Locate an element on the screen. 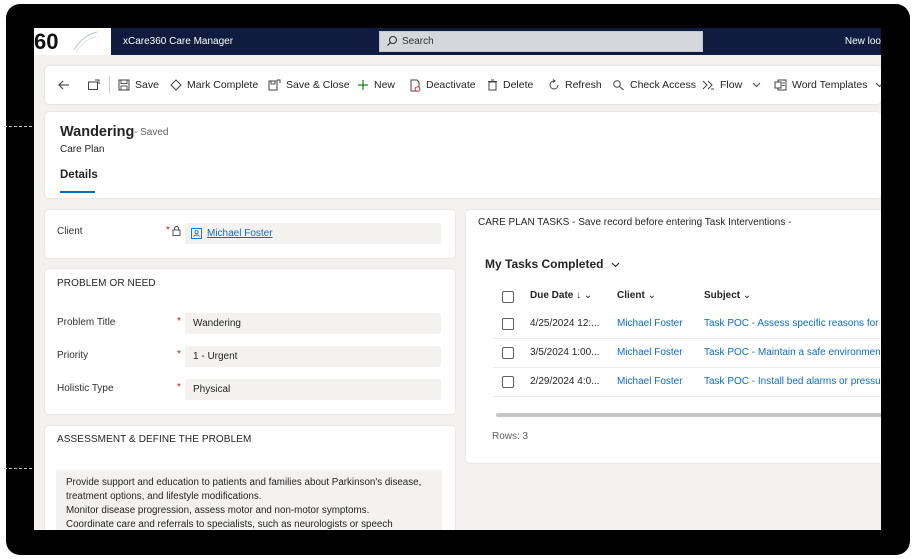  refresh-button: Refresh is located at coordinates (575, 85).